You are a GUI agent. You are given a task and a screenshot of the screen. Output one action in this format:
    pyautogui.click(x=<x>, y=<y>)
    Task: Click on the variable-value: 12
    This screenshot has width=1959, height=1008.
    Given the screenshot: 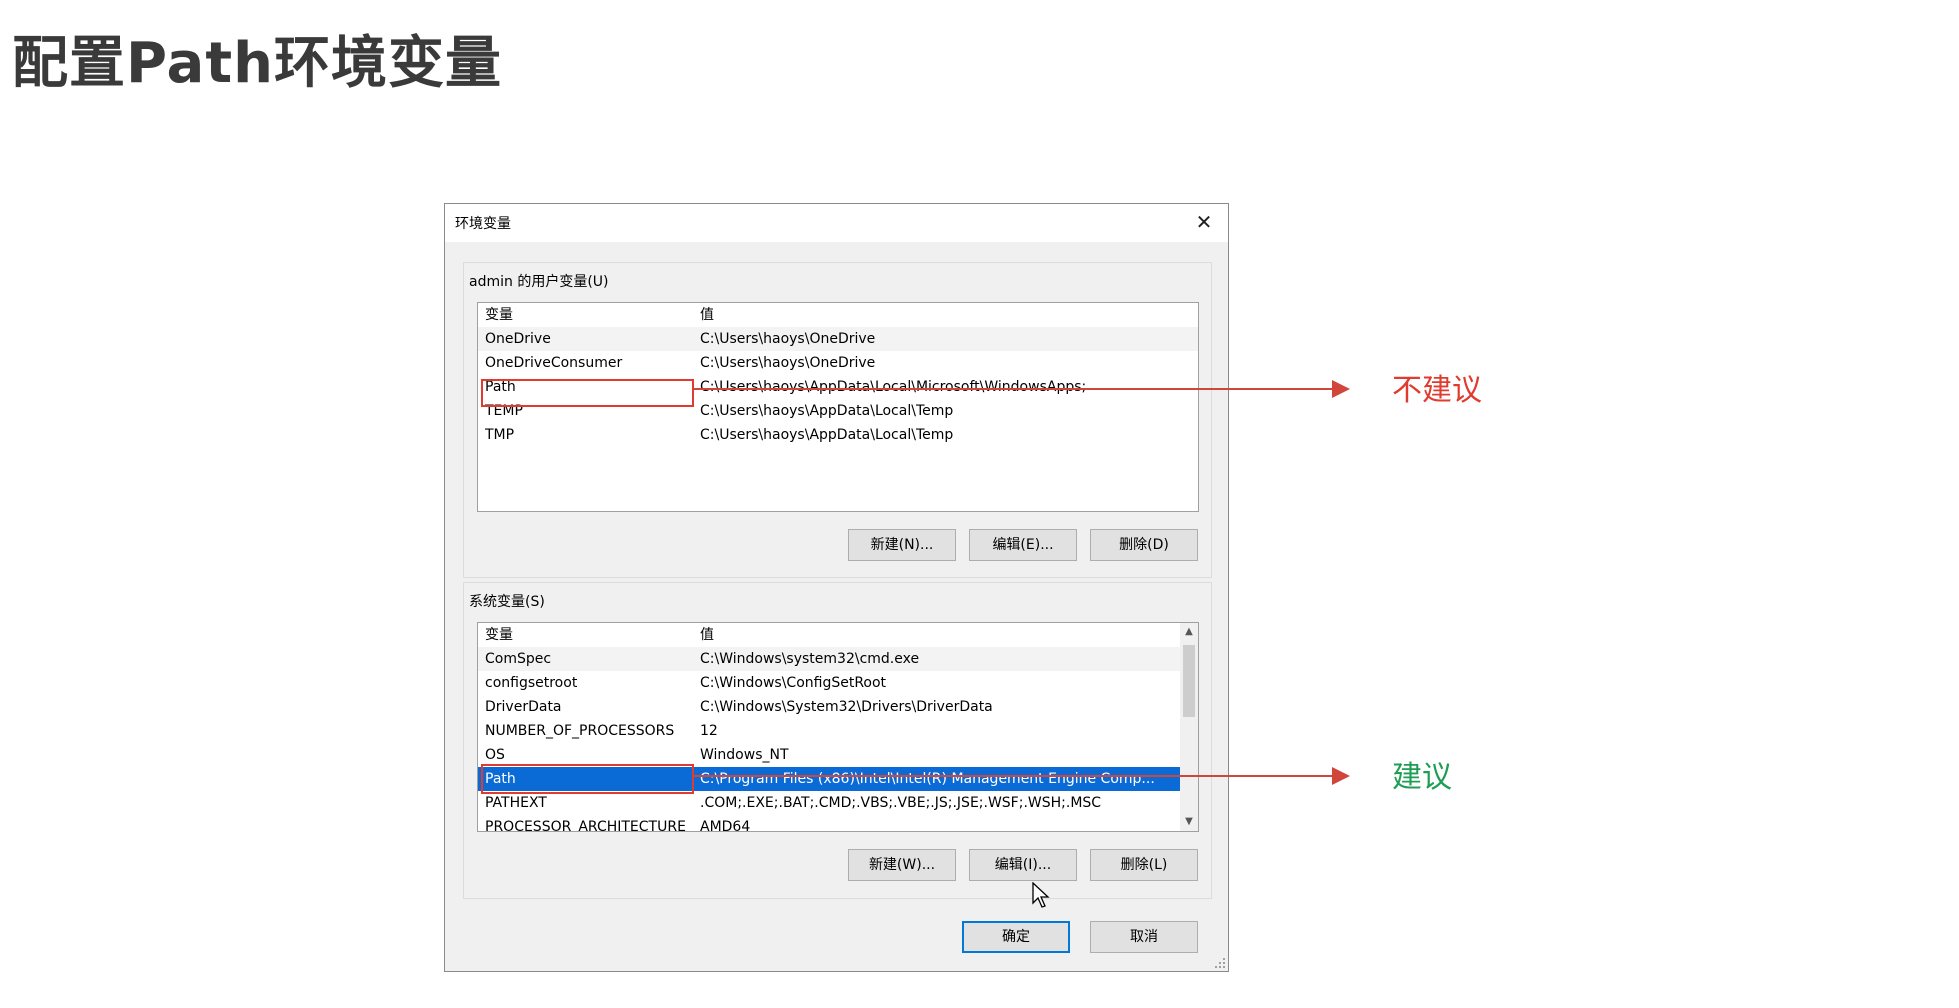 What is the action you would take?
    pyautogui.click(x=709, y=731)
    